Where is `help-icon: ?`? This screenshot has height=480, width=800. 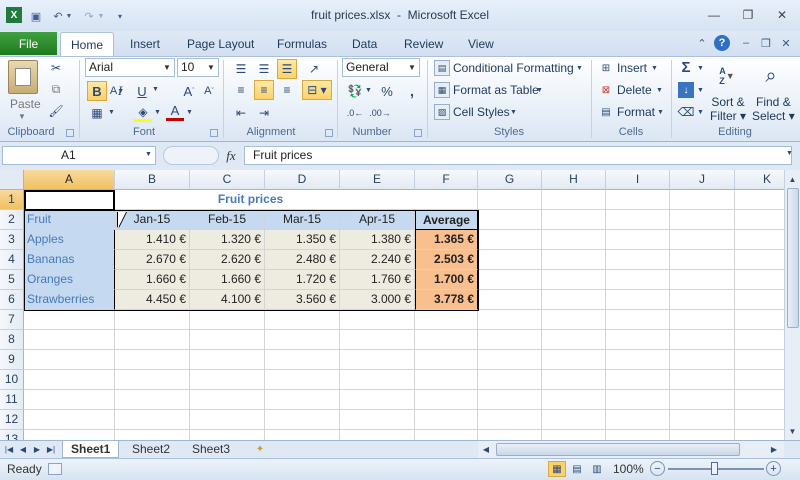
help-icon: ? is located at coordinates (722, 43).